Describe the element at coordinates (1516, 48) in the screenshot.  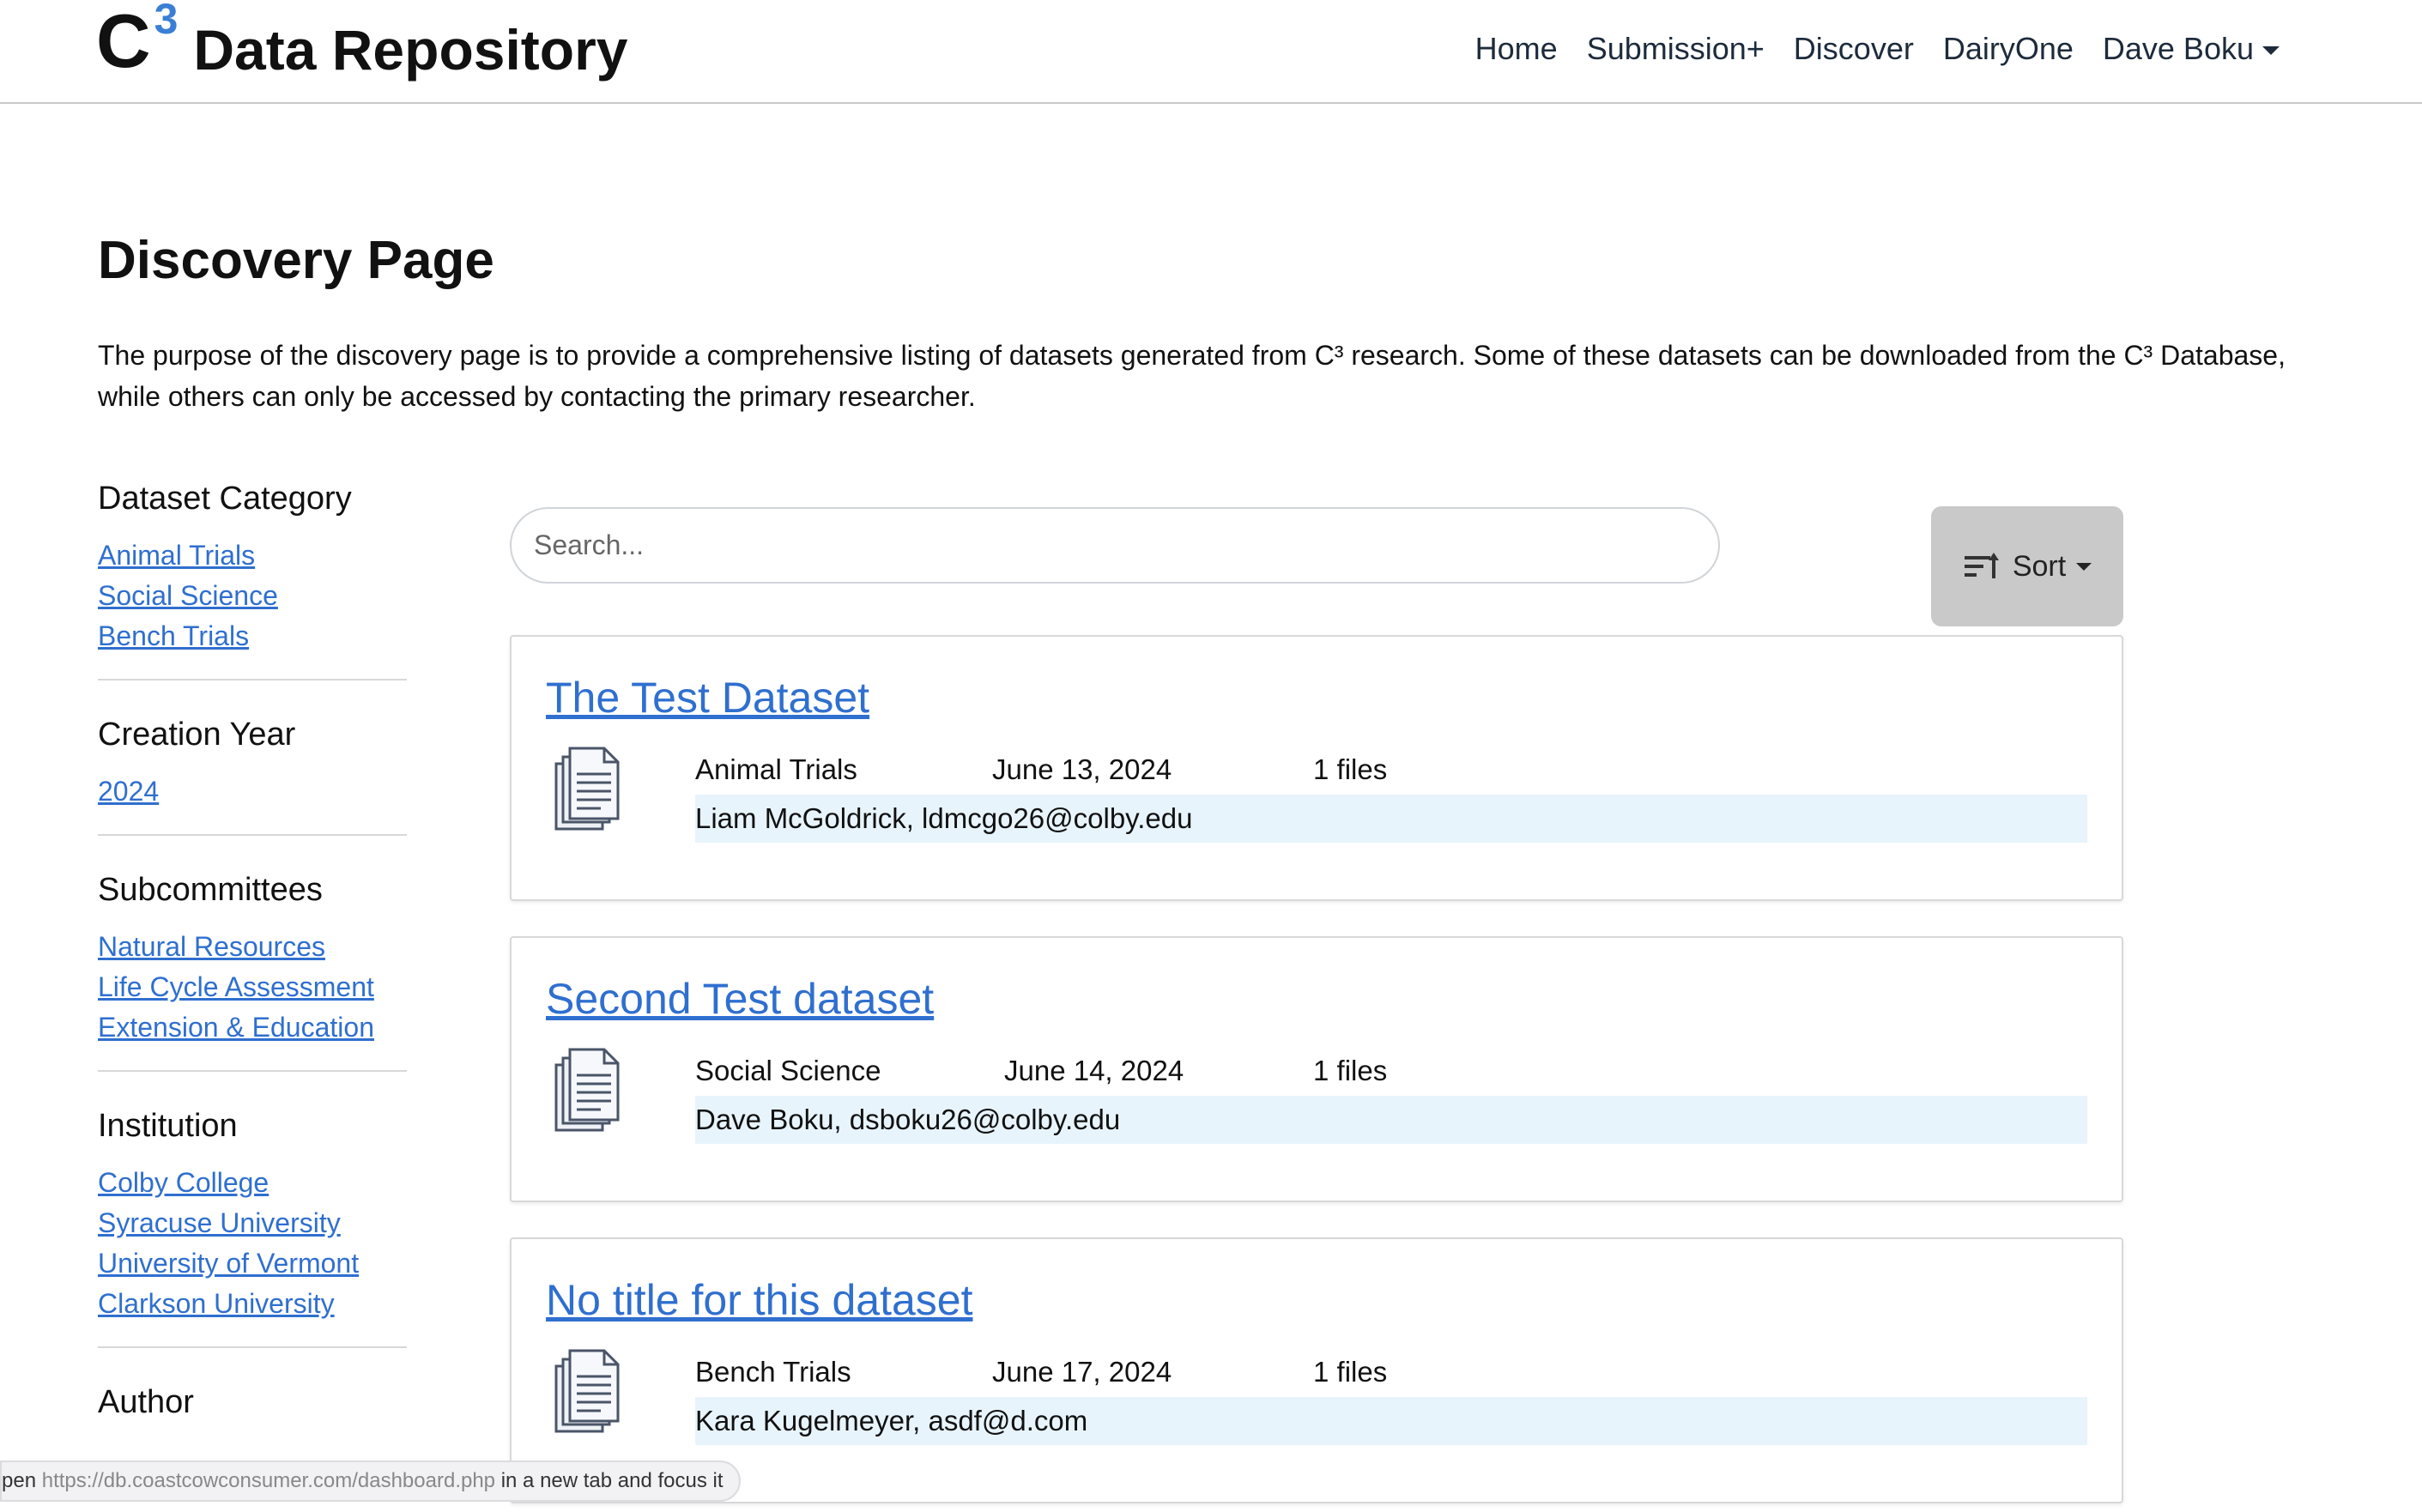
I see `nav-home: Home` at that location.